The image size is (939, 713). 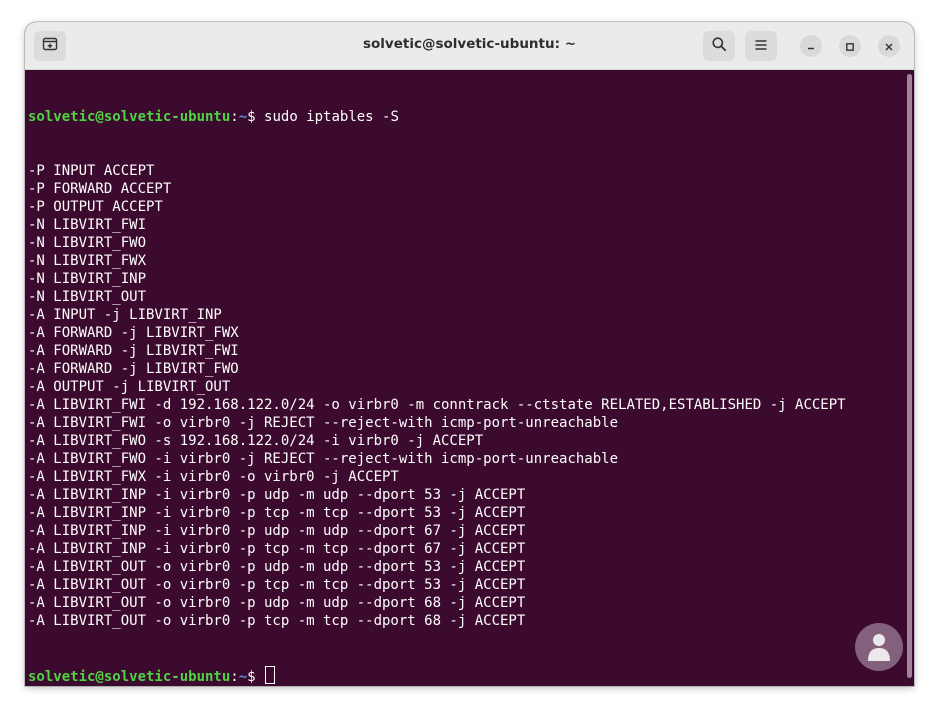 I want to click on close-icon, so click(x=889, y=46).